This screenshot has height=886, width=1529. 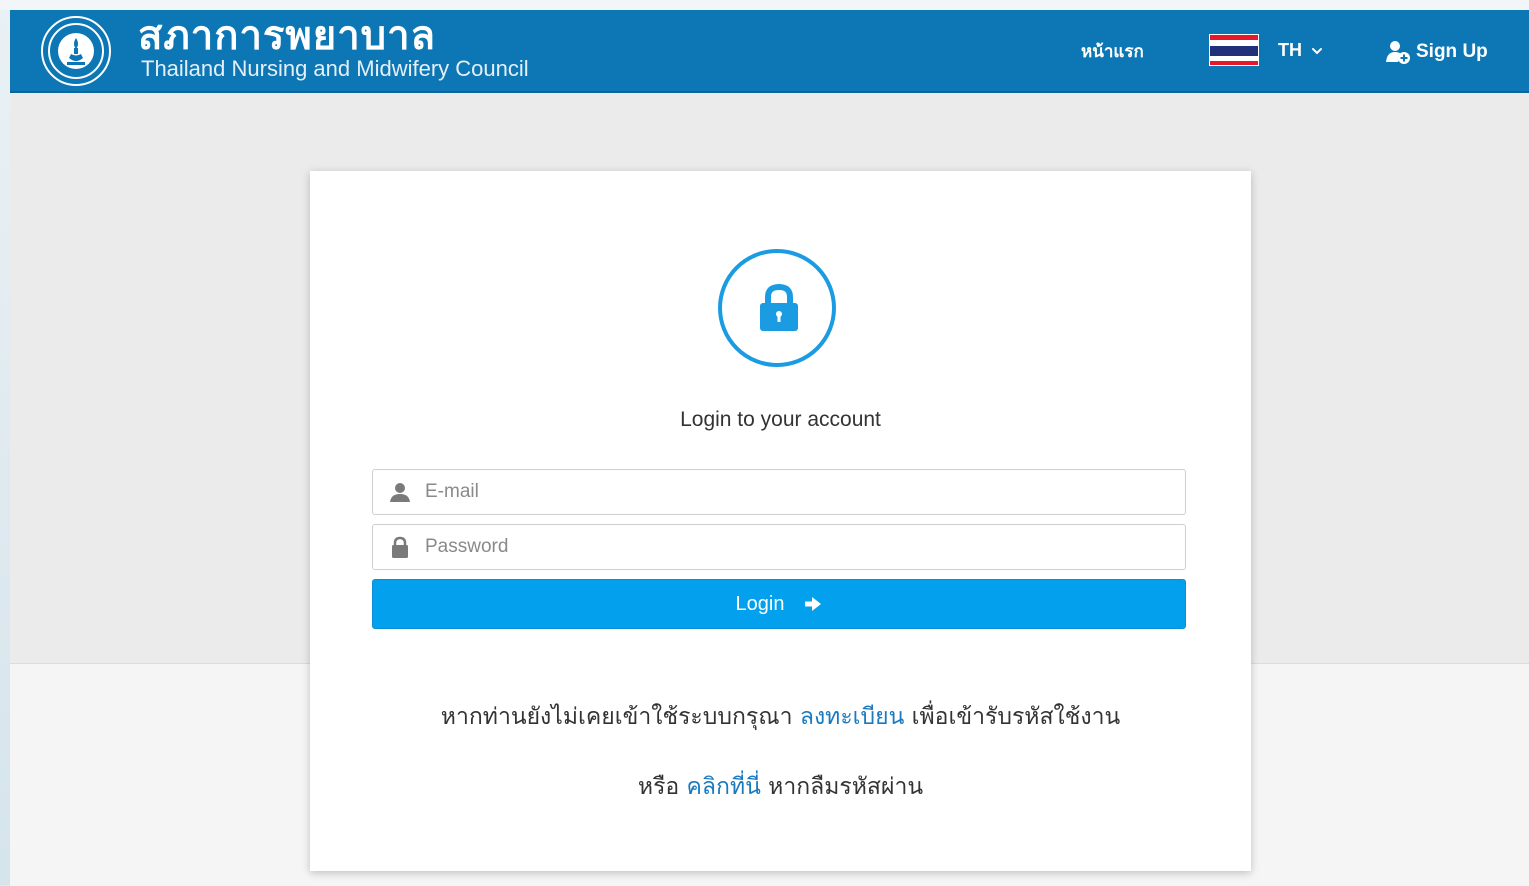 I want to click on language-selector: TH, so click(x=1301, y=50).